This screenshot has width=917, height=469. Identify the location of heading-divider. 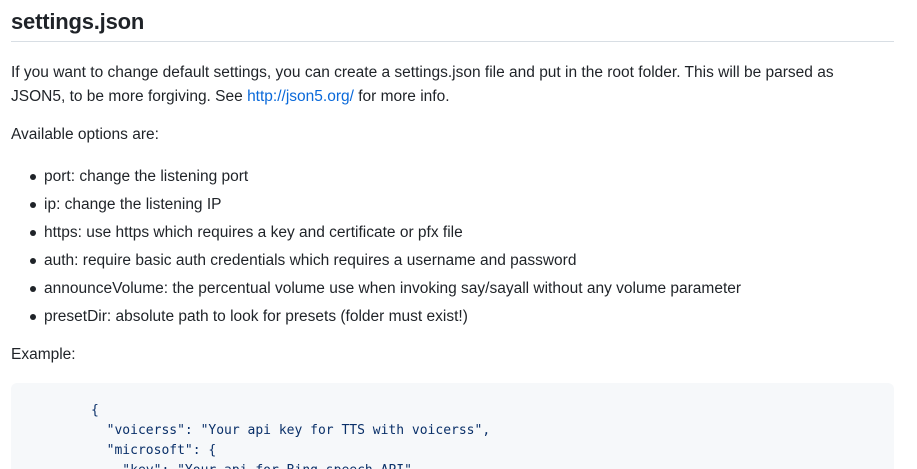
(452, 41).